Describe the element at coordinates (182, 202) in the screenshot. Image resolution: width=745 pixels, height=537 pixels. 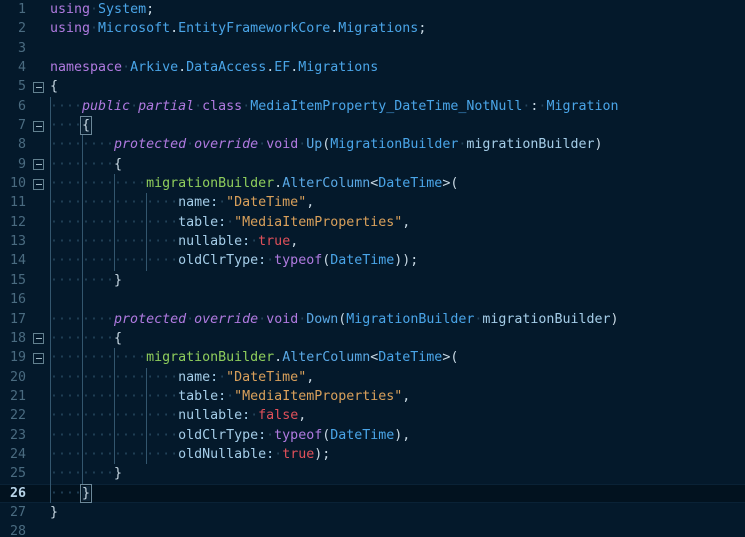
I see `code-line-content: ················name:·"DateTime",` at that location.